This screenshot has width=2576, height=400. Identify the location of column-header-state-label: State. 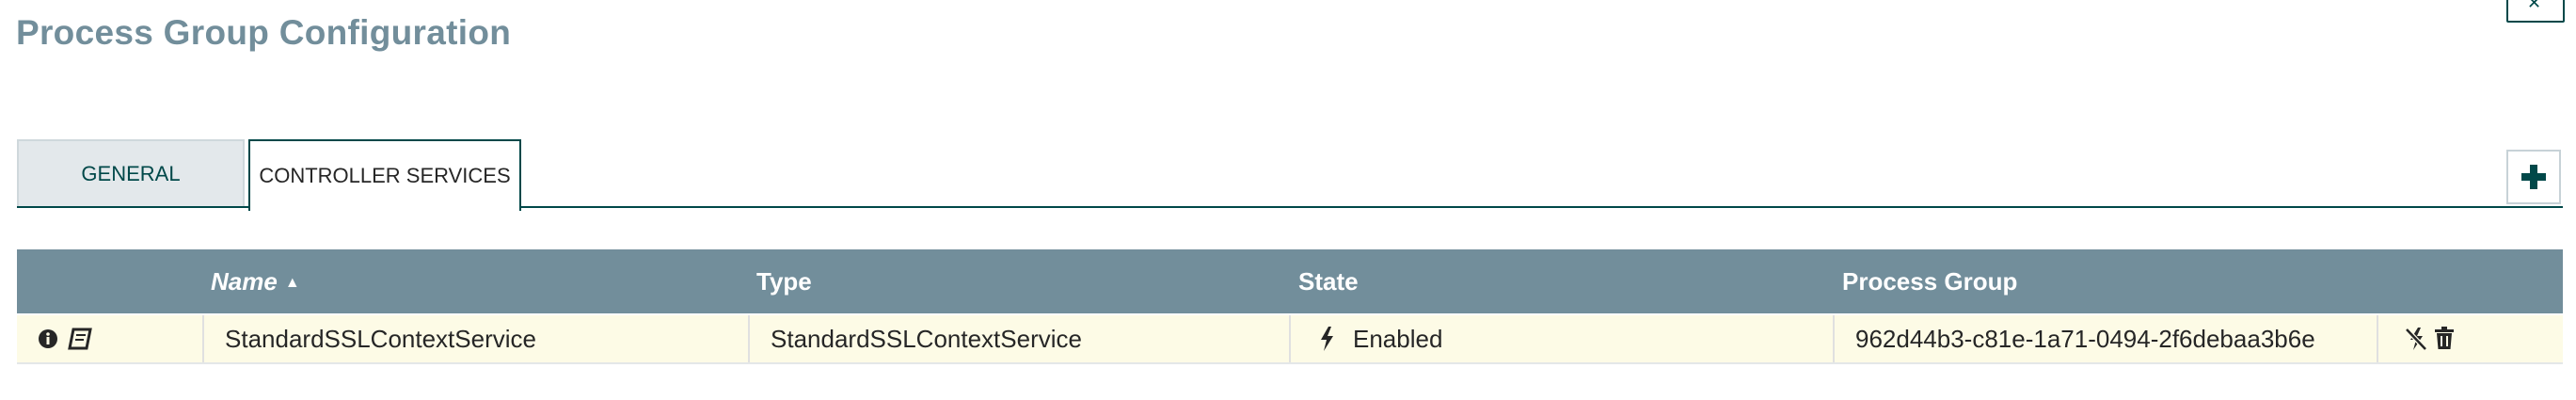
(1329, 281).